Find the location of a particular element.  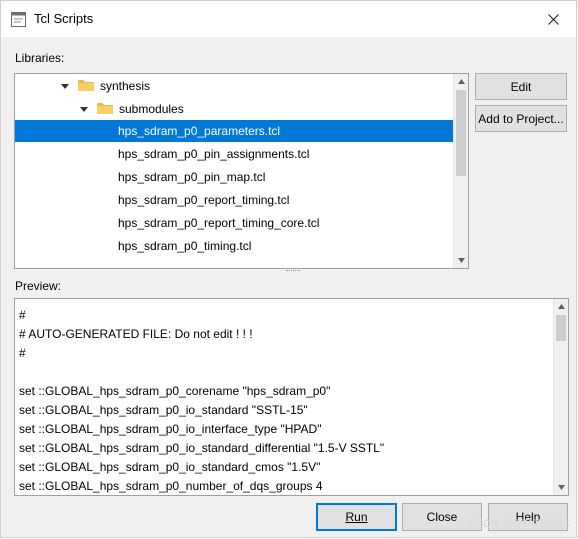

watermark: CSDN @STATEABC is located at coordinates (519, 524).